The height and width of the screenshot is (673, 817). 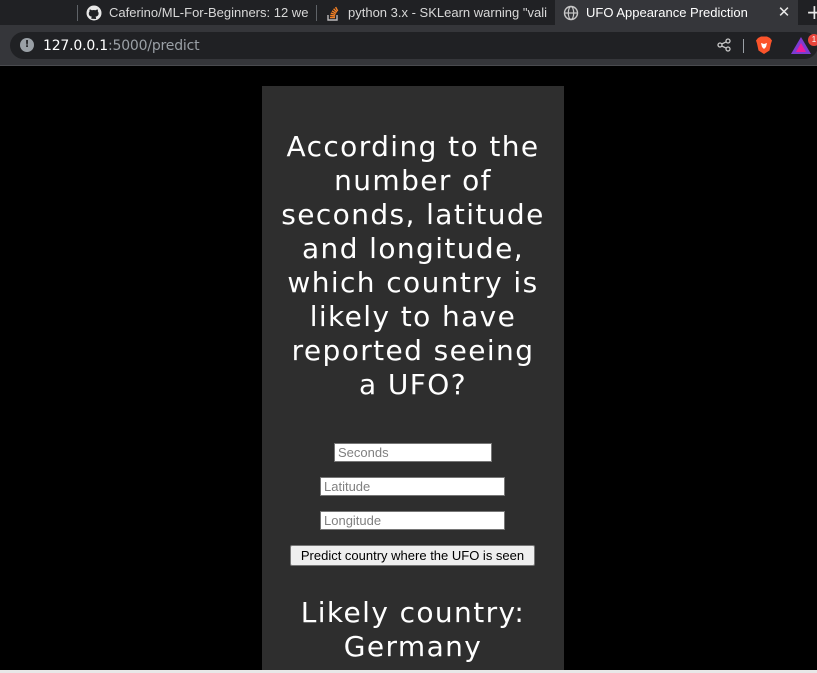 I want to click on url-text: 127.0.0.1:5000/predict, so click(x=121, y=46).